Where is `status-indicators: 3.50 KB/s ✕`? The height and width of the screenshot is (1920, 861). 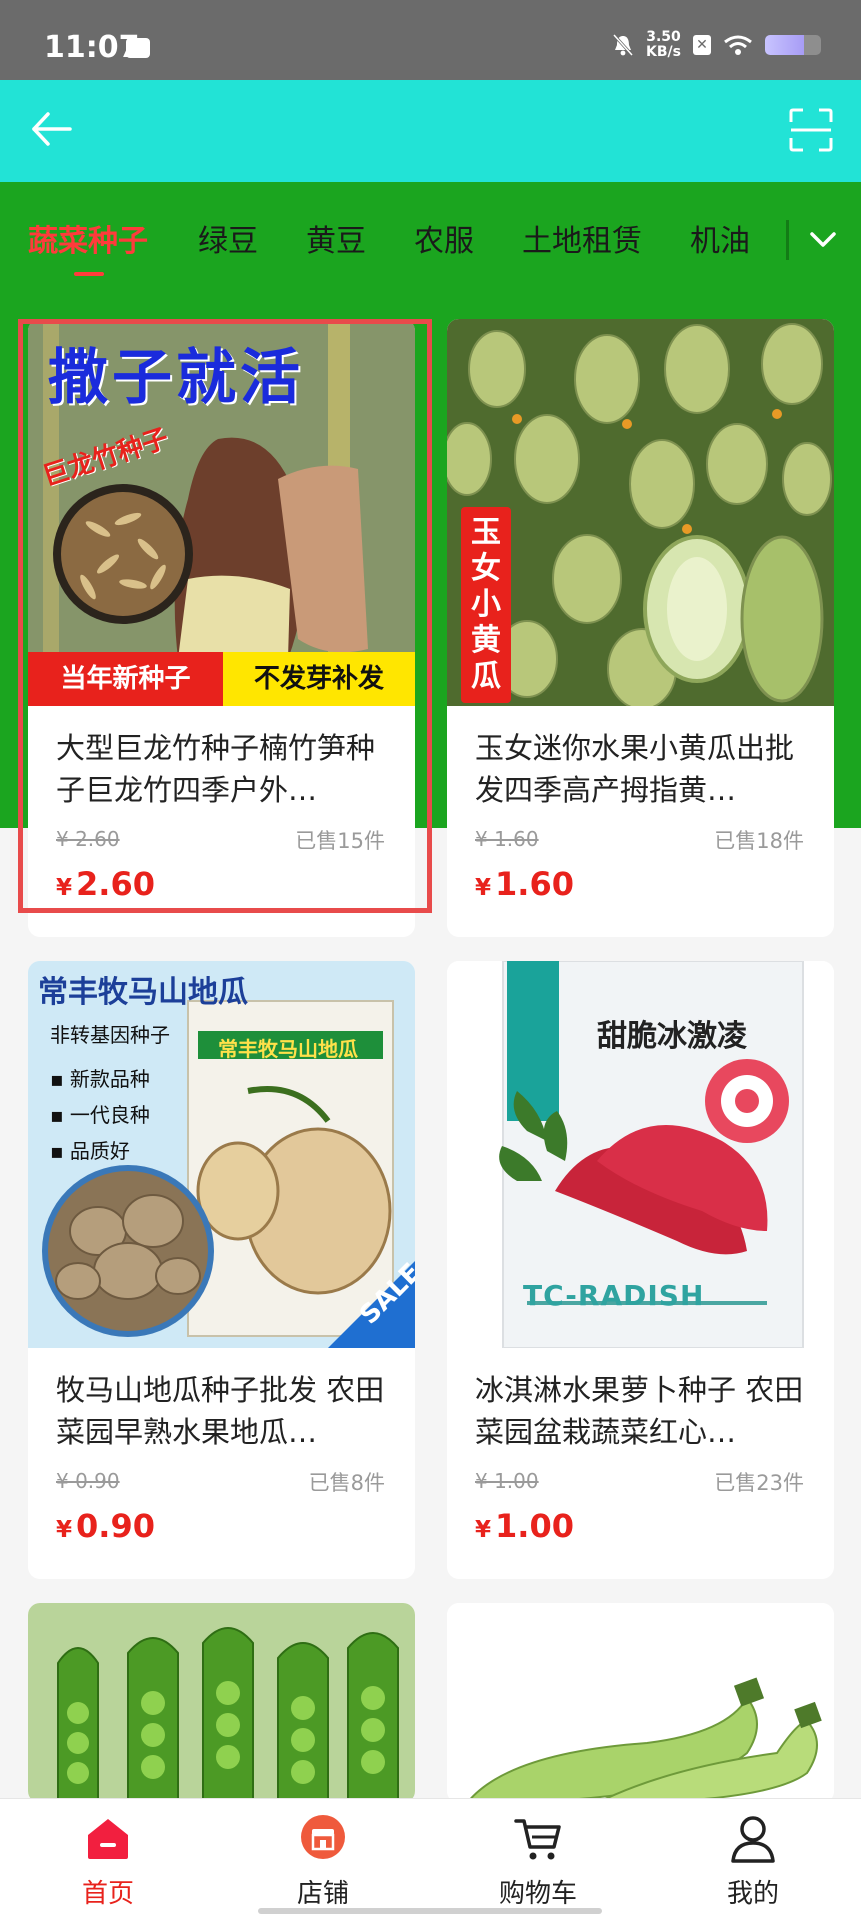
status-indicators: 3.50 KB/s ✕ is located at coordinates (716, 45).